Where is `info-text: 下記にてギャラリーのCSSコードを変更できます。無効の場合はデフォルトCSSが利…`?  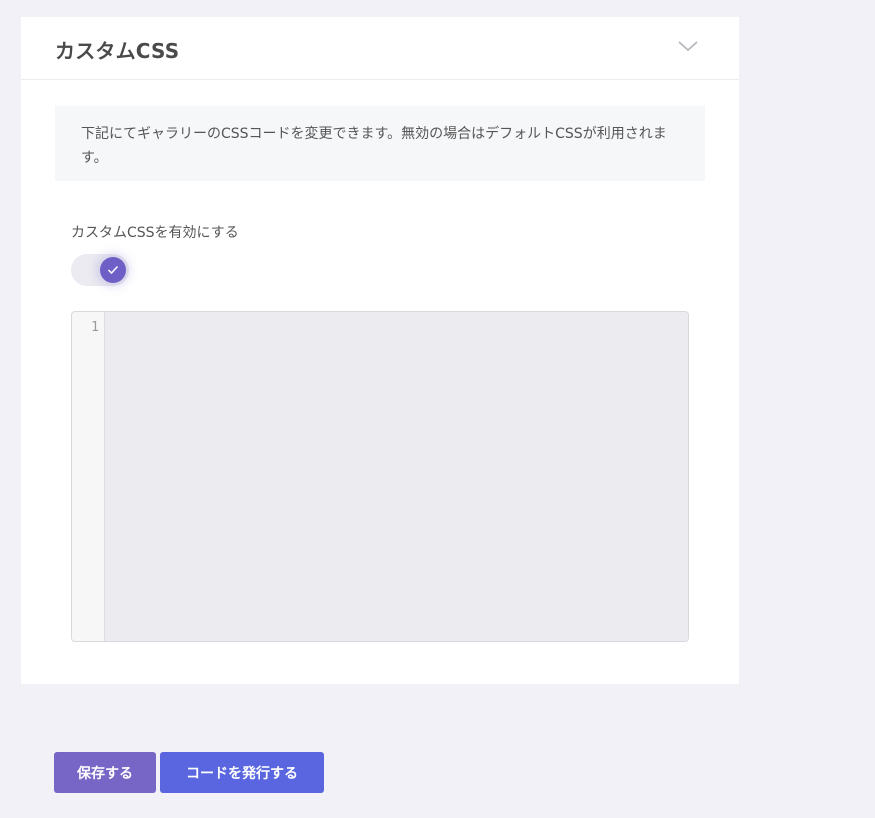 info-text: 下記にてギャラリーのCSSコードを変更できます。無効の場合はデフォルトCSSが利… is located at coordinates (374, 146).